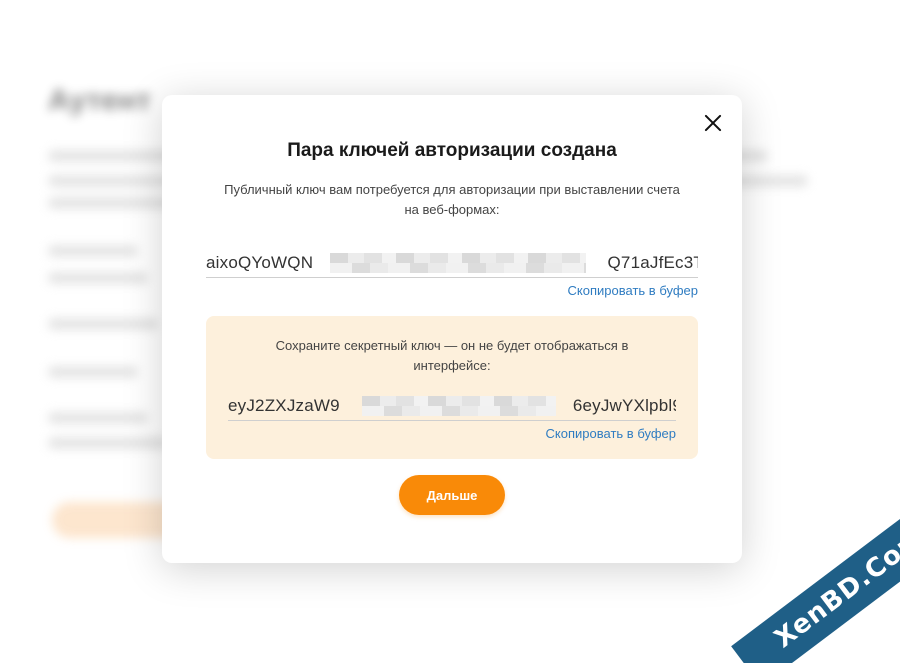 This screenshot has width=900, height=663. What do you see at coordinates (284, 405) in the screenshot?
I see `secret-key-start: eyJ2ZXJzaW9` at bounding box center [284, 405].